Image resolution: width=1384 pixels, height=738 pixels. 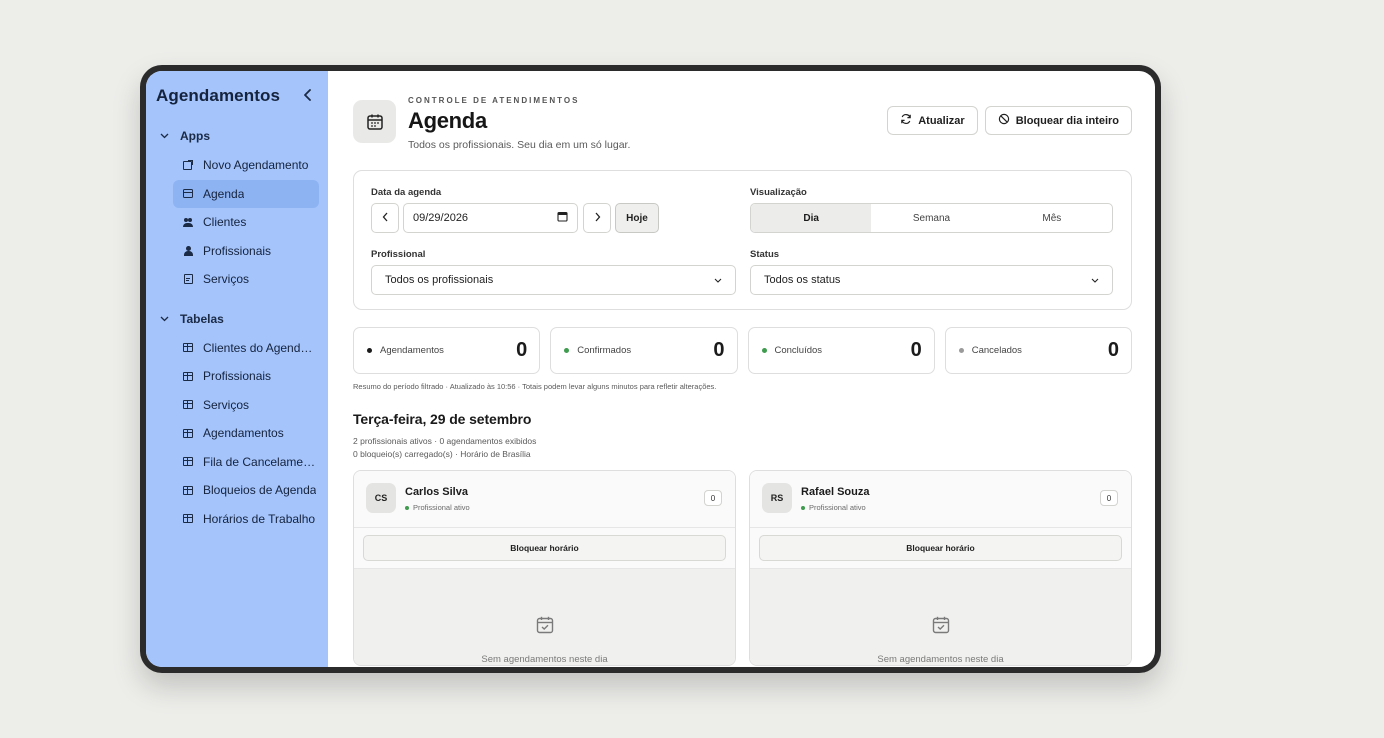 What do you see at coordinates (553, 280) in the screenshot?
I see `professional-select: Todos os profissionais` at bounding box center [553, 280].